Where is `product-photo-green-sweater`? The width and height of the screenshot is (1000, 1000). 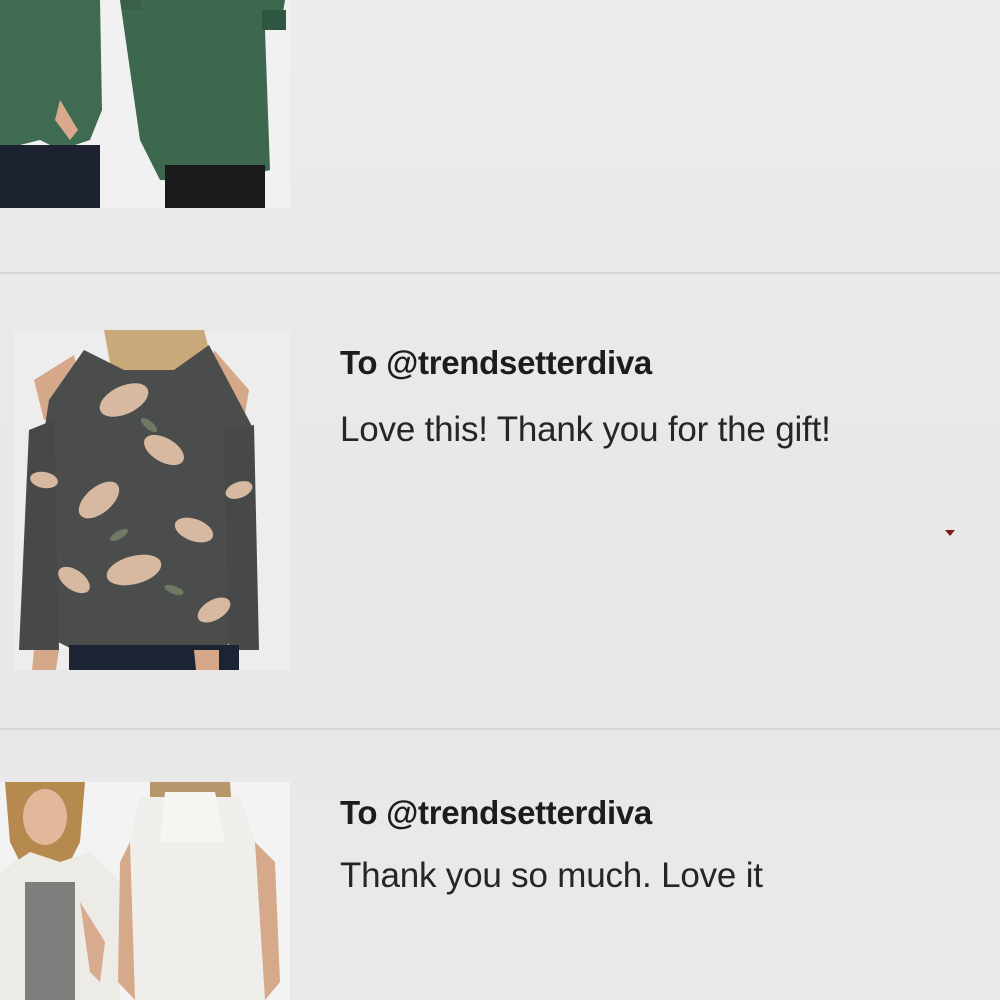
product-photo-green-sweater is located at coordinates (145, 104).